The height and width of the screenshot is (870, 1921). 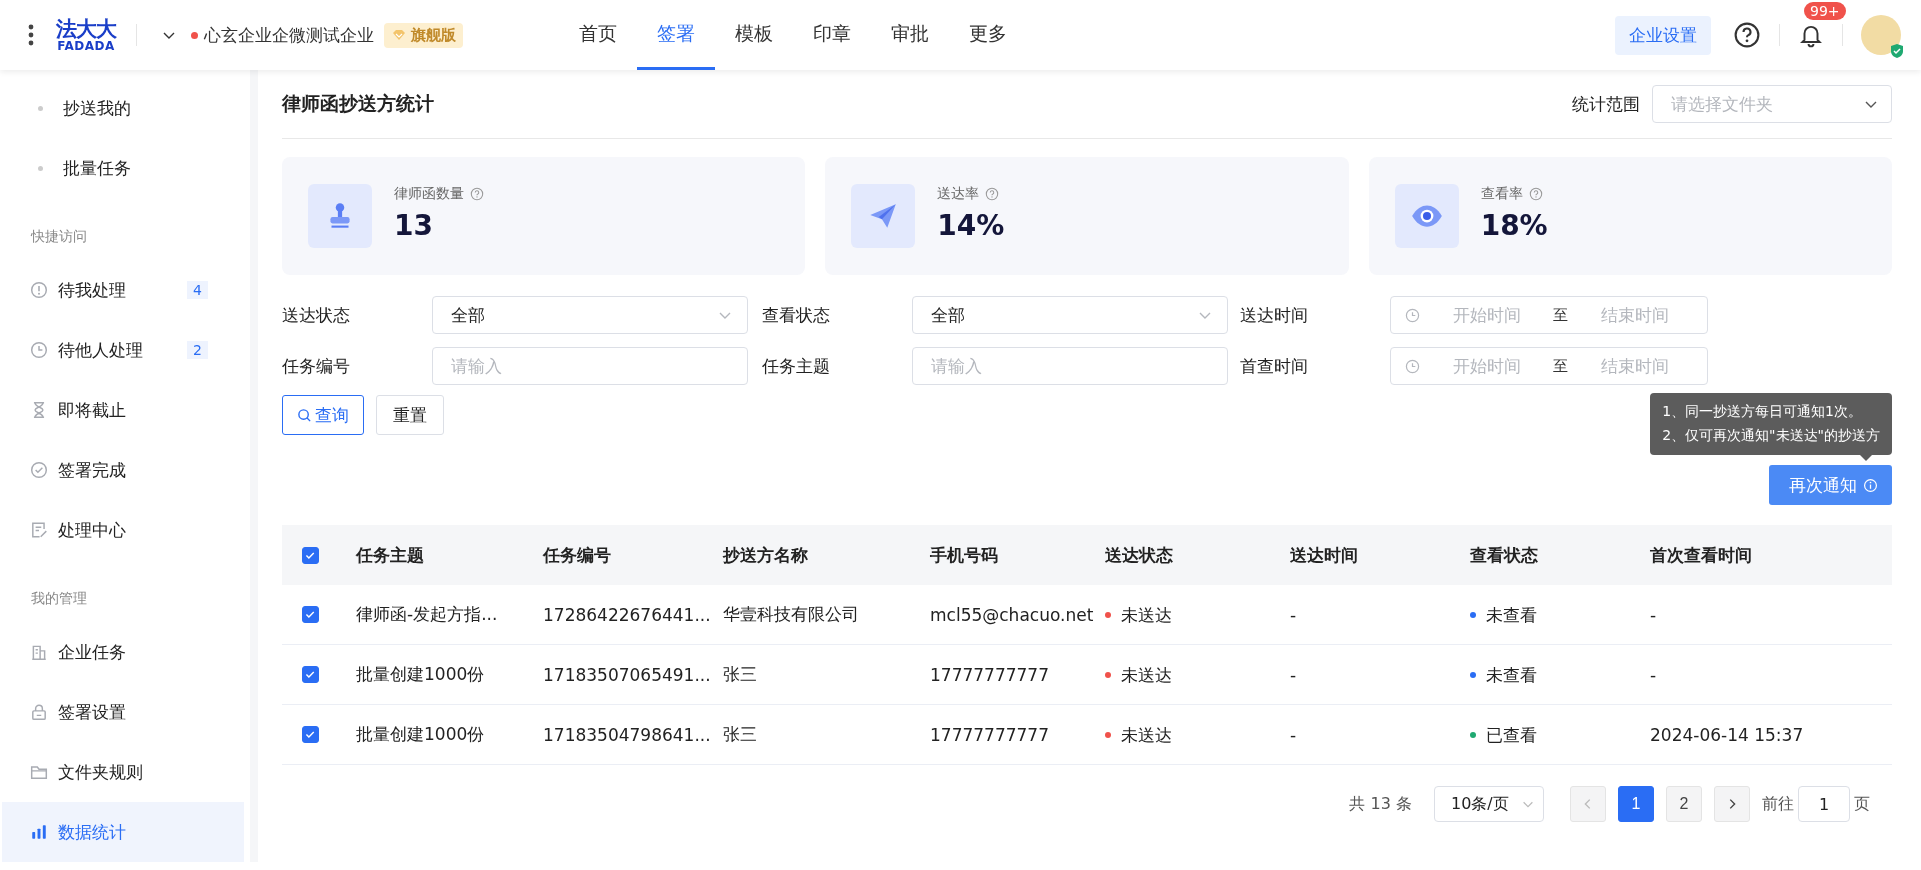 I want to click on table-cell: 批量创建1000份, so click(x=420, y=734).